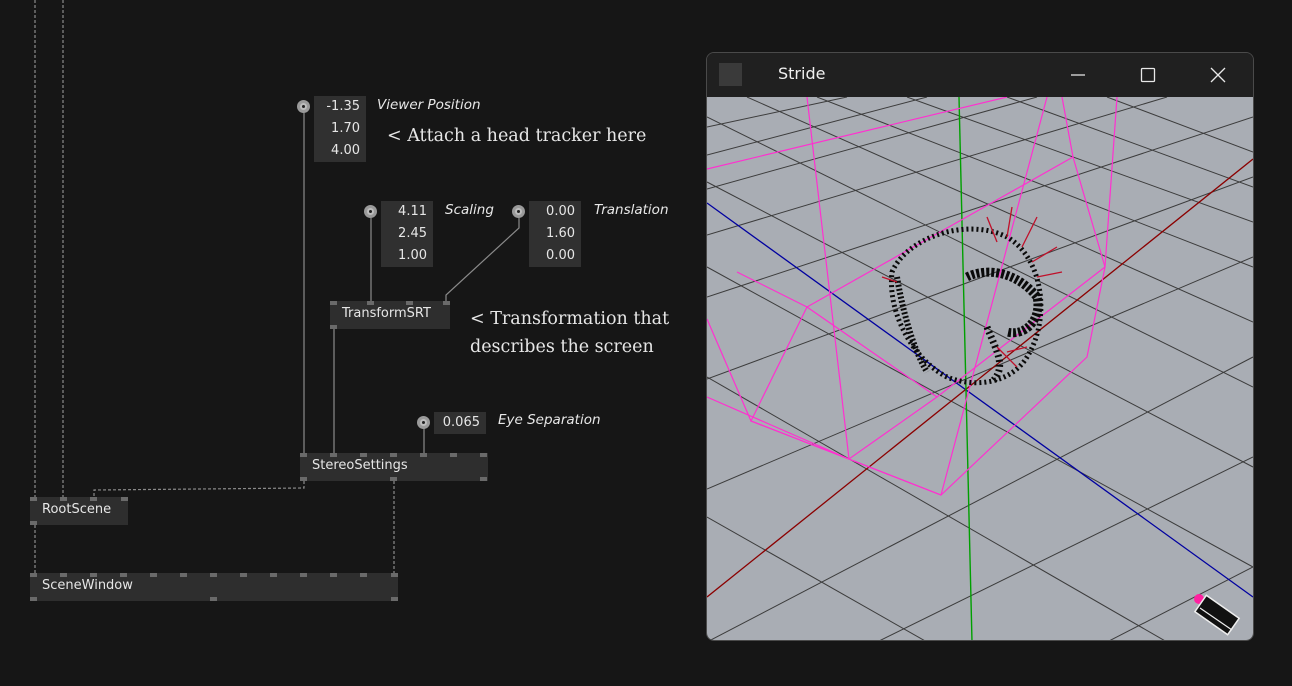 The image size is (1292, 686). I want to click on scaling-pin-icon, so click(370, 211).